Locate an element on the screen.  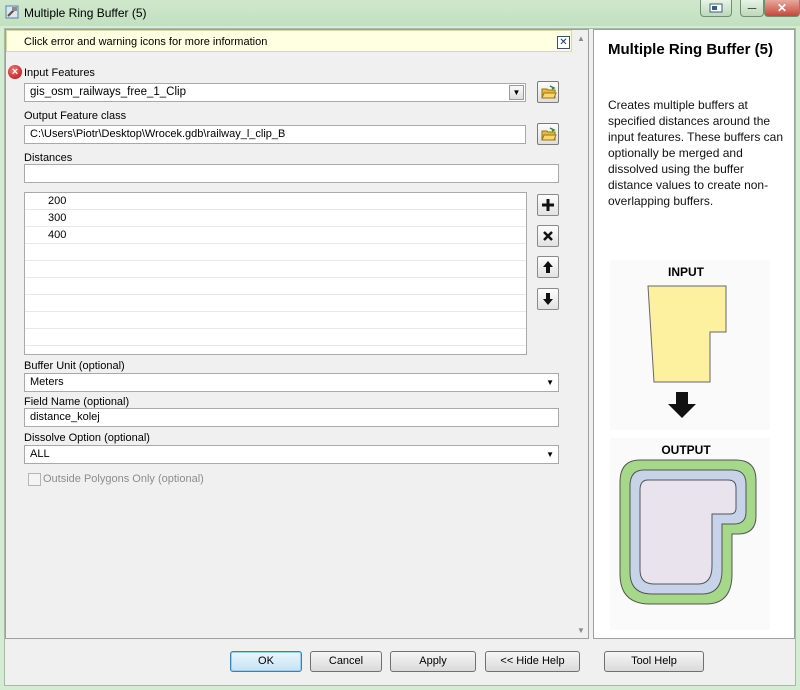
error-icon: × is located at coordinates (15, 72).